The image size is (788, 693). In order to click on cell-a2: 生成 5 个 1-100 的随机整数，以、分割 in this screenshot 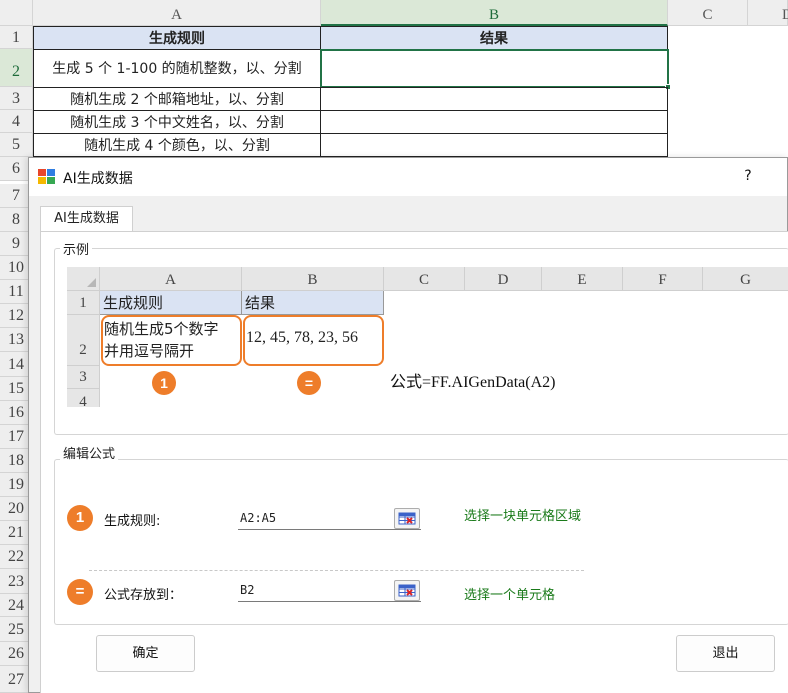, I will do `click(177, 68)`.